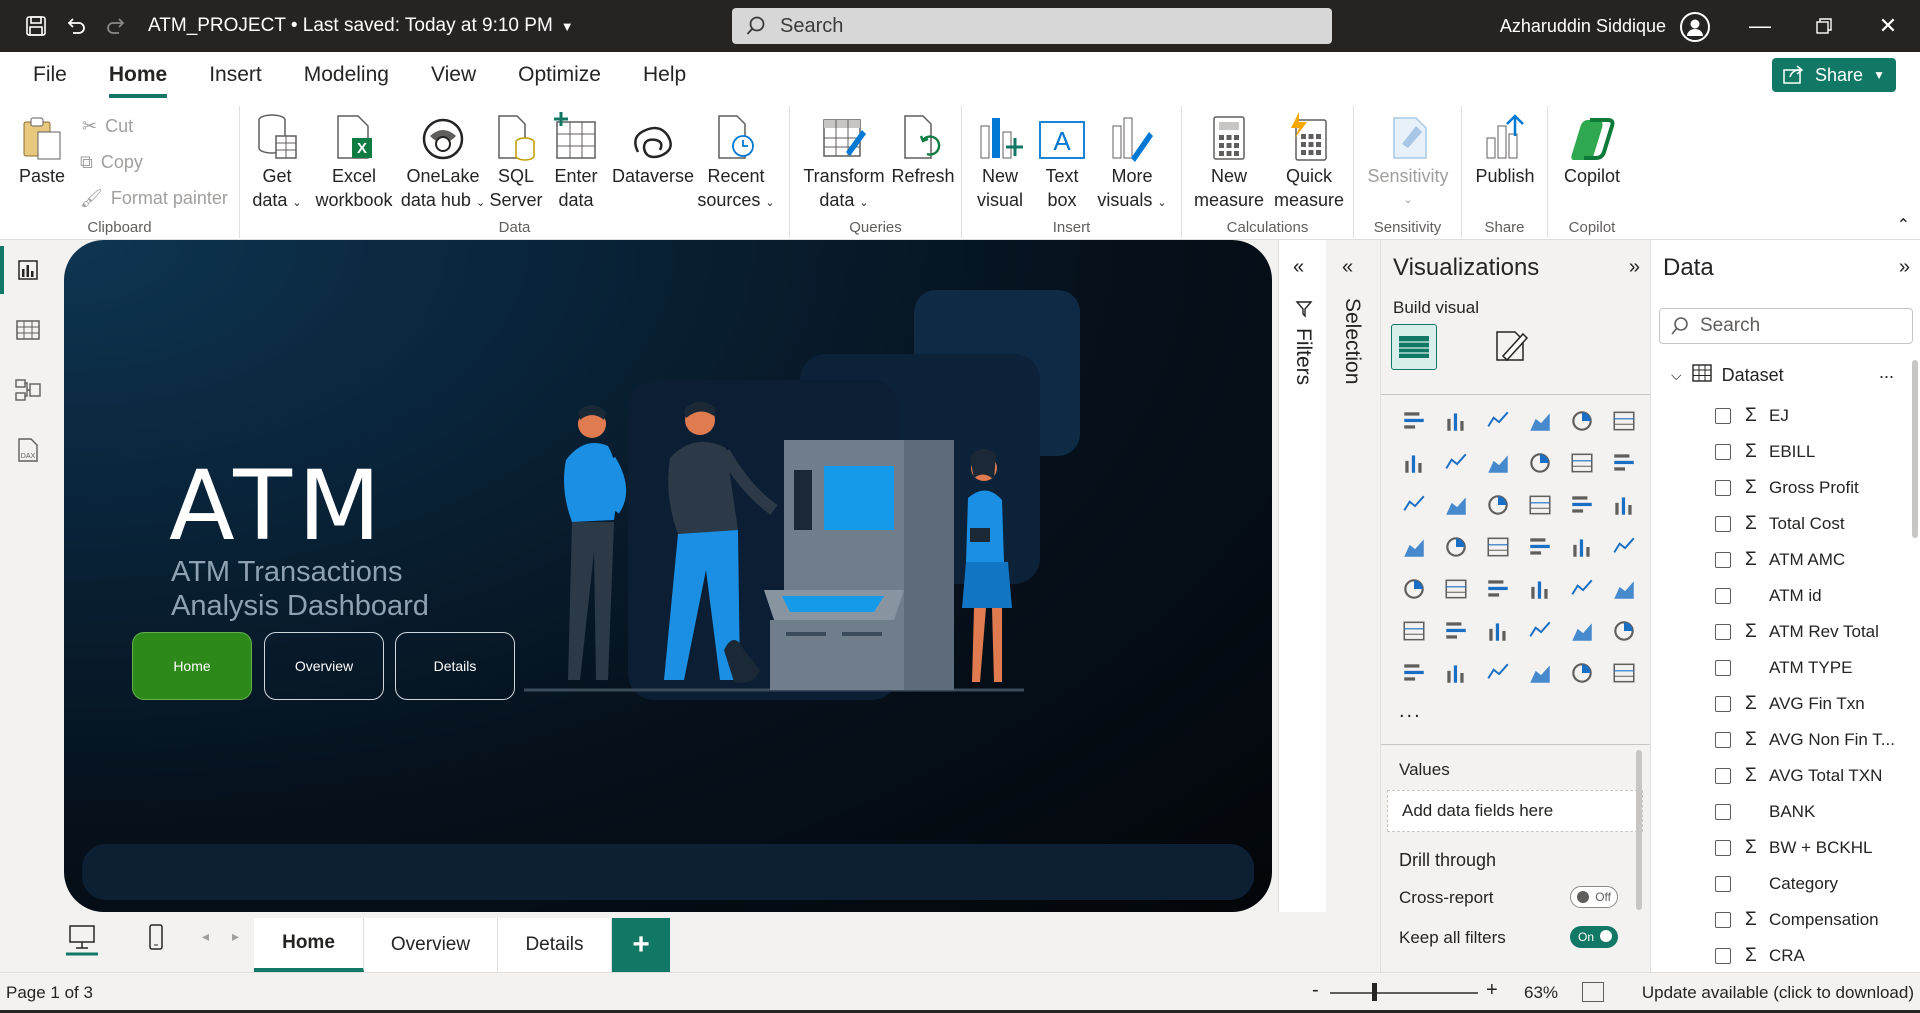 Image resolution: width=1920 pixels, height=1013 pixels. Describe the element at coordinates (28, 270) in the screenshot. I see `report-view-icon` at that location.